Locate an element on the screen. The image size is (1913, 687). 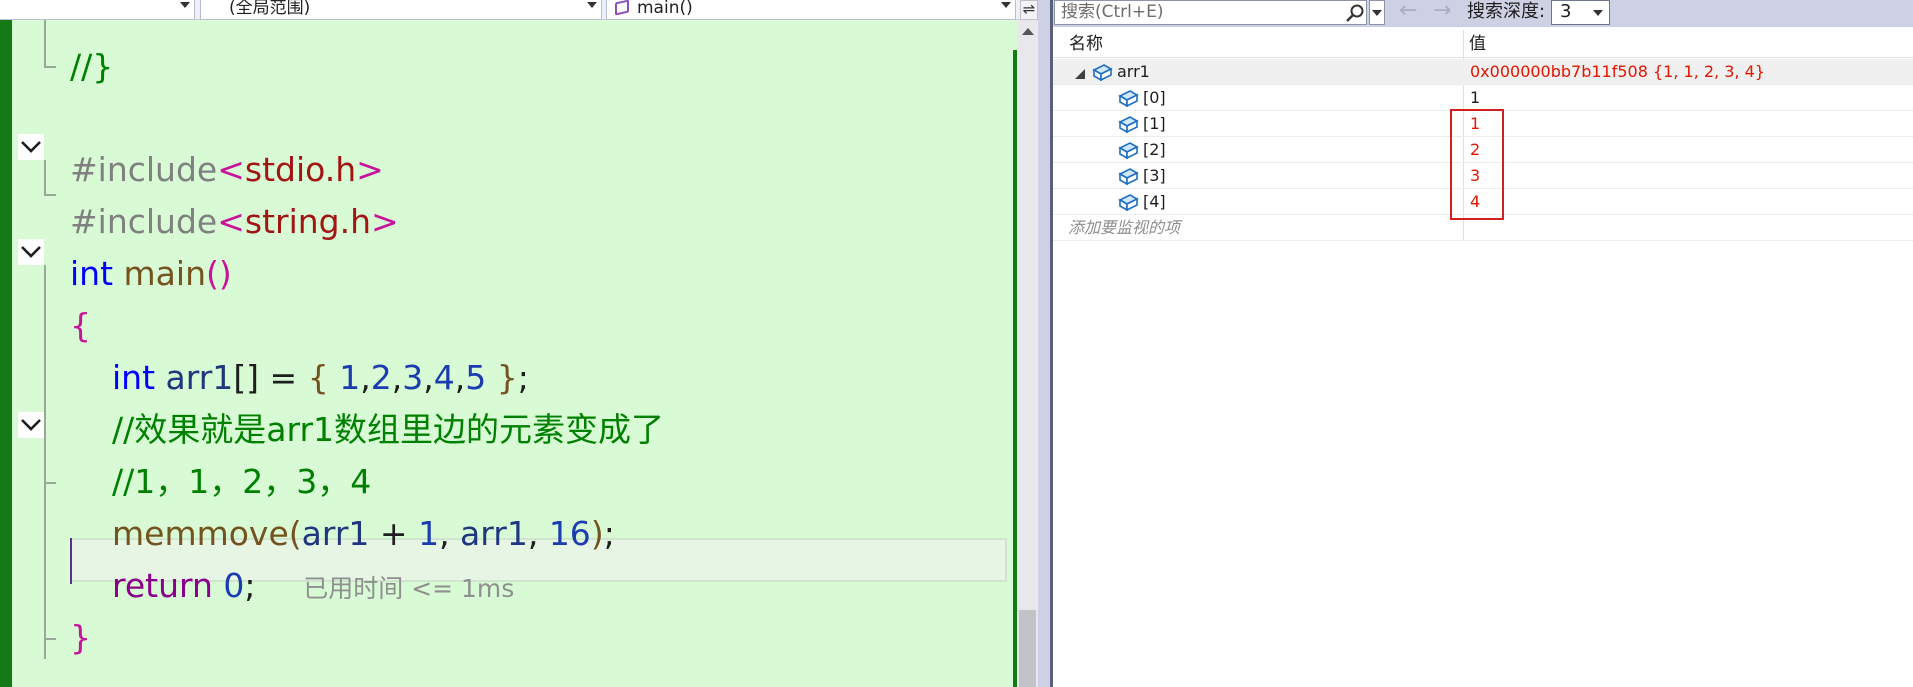
text-caret is located at coordinates (71, 561).